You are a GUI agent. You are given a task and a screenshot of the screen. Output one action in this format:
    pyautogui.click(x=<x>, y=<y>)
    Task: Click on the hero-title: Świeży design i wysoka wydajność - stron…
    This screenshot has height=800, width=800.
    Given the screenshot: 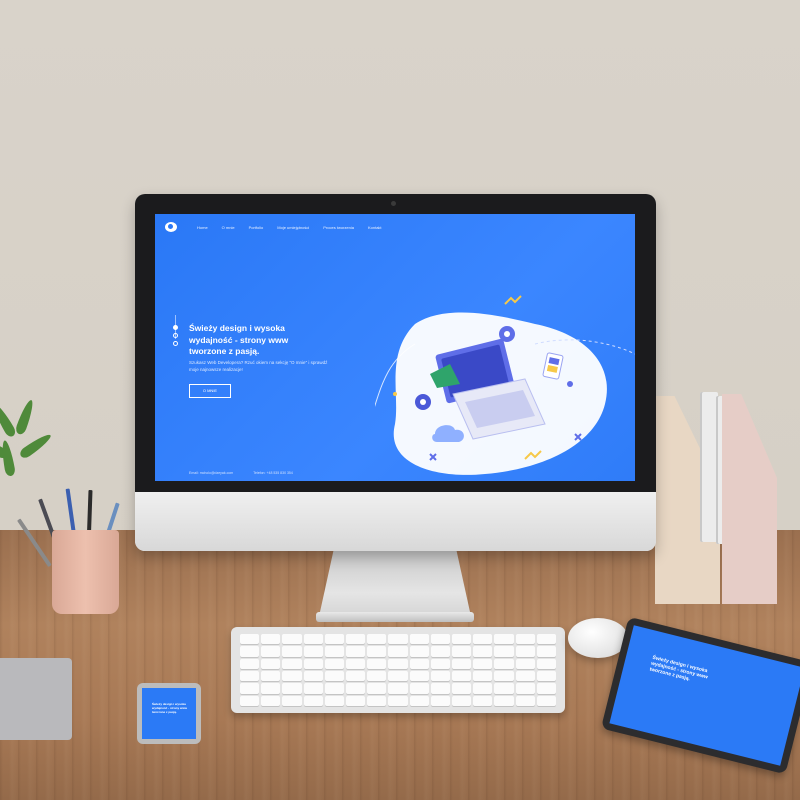 What is the action you would take?
    pyautogui.click(x=239, y=339)
    